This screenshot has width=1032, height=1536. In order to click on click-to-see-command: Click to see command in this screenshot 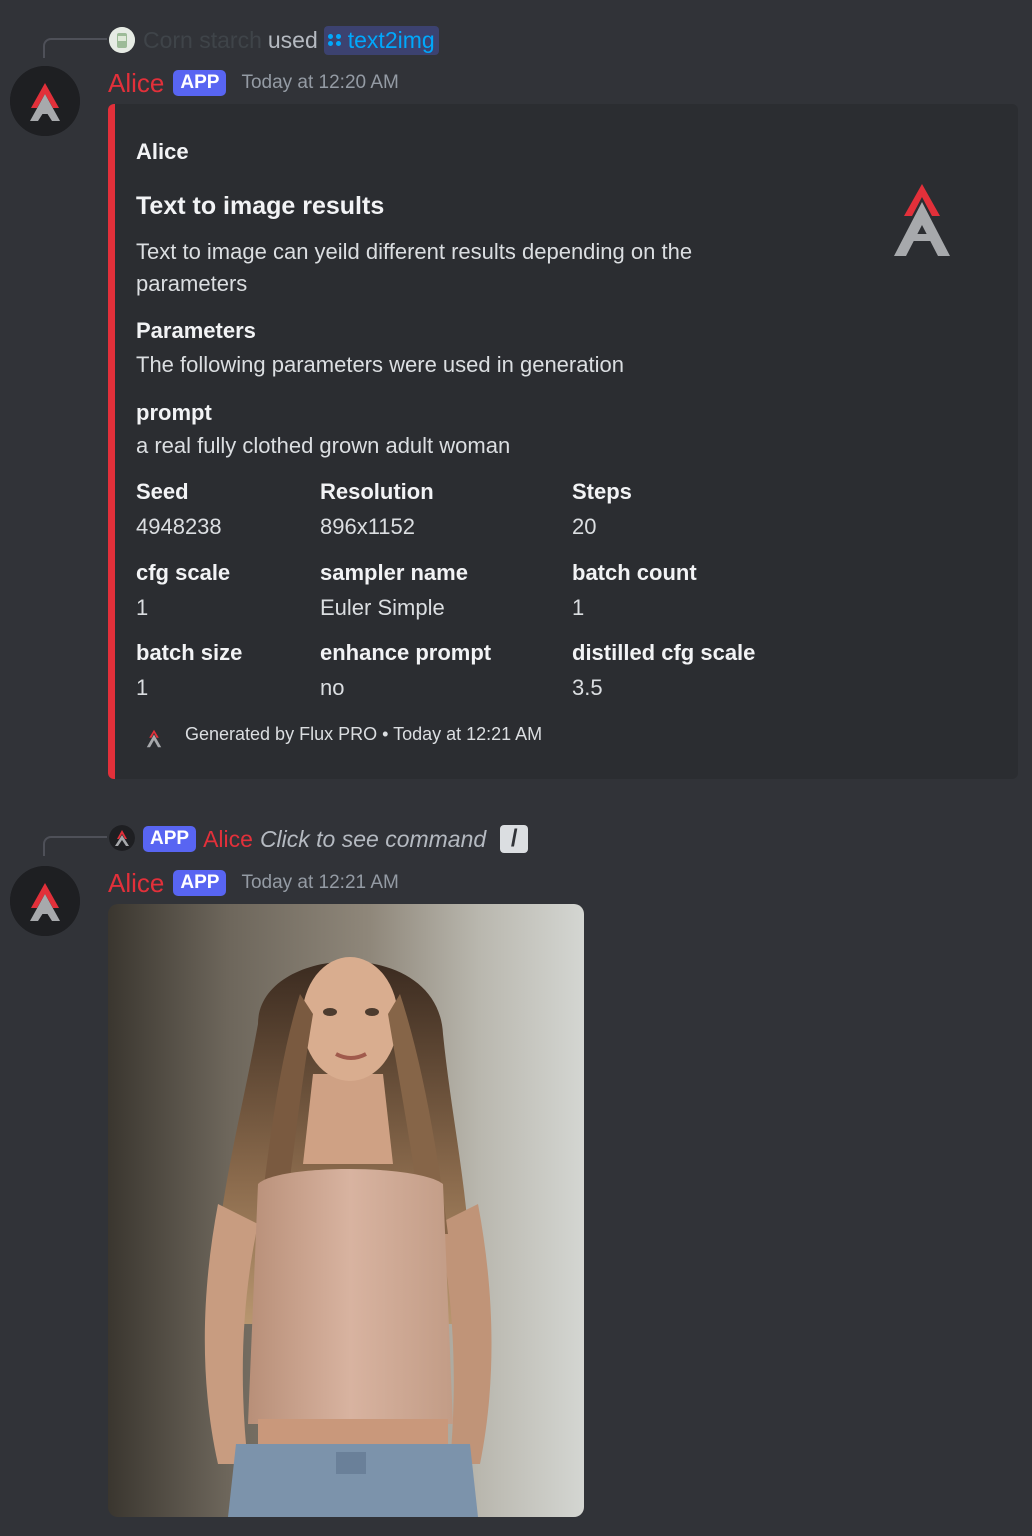, I will do `click(373, 839)`.